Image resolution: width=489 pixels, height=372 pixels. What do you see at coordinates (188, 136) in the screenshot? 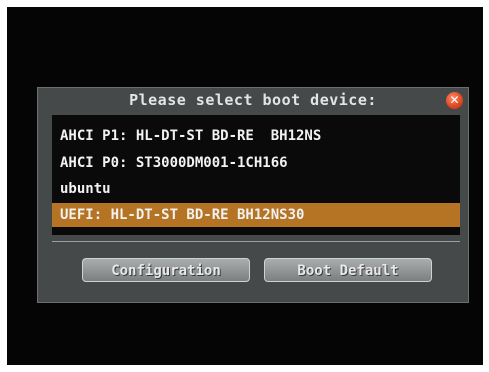
I see `boot-device-item: AHCI P1: HL-DT-ST BD-RE BH12NS` at bounding box center [188, 136].